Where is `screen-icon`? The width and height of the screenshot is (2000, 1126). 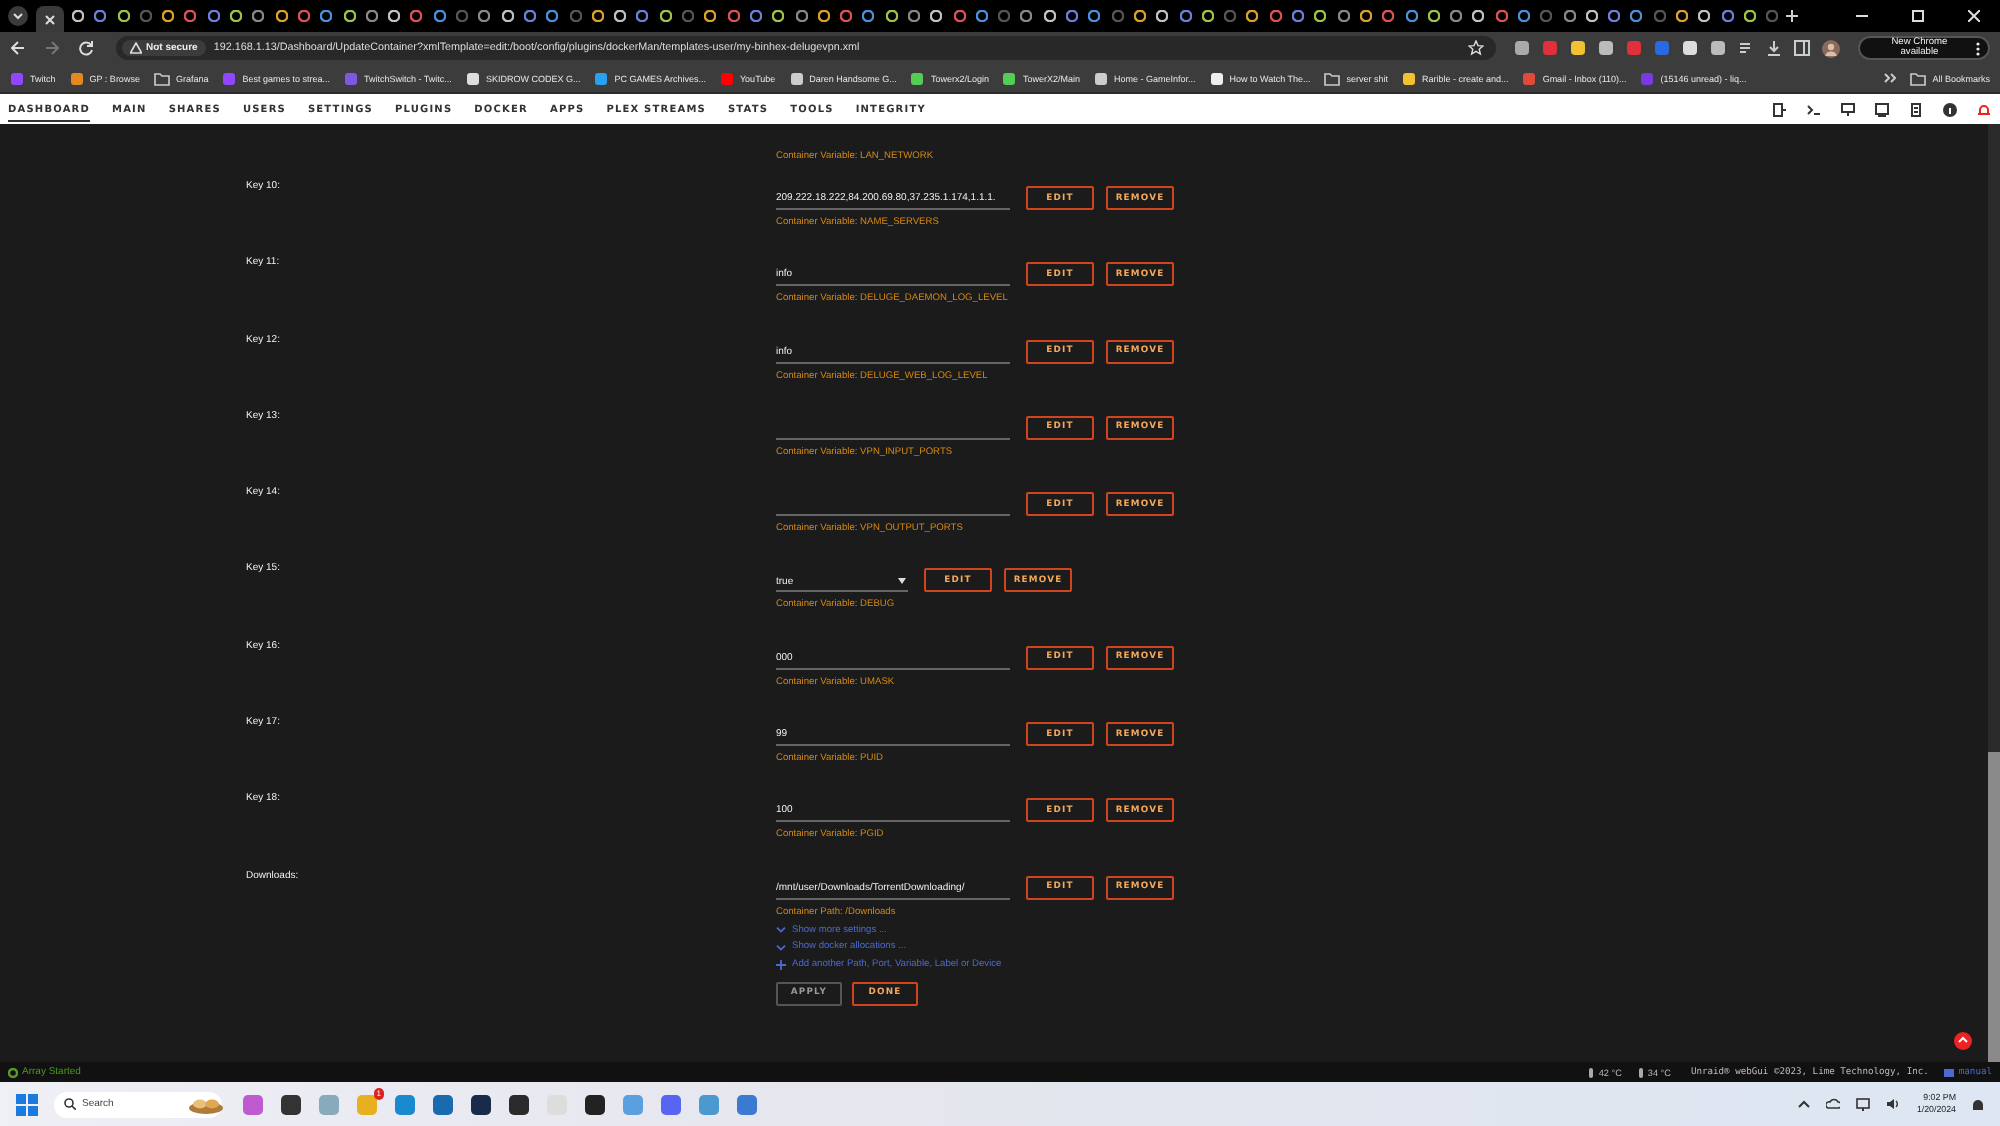
screen-icon is located at coordinates (1882, 109).